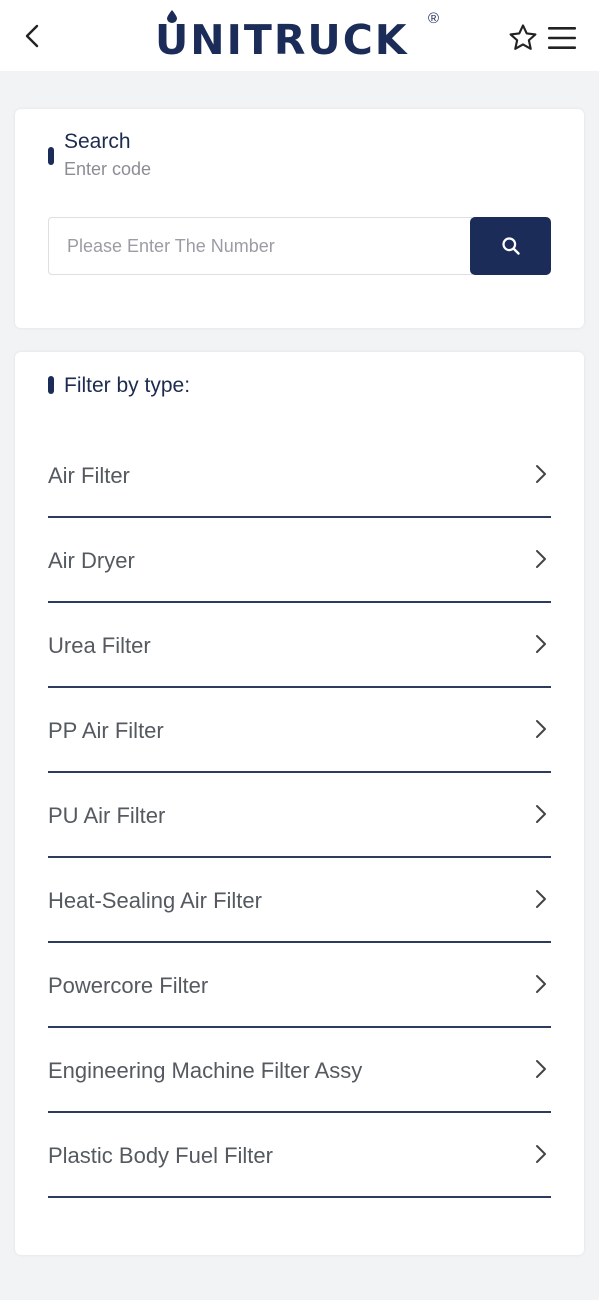  Describe the element at coordinates (260, 246) in the screenshot. I see `search-input` at that location.